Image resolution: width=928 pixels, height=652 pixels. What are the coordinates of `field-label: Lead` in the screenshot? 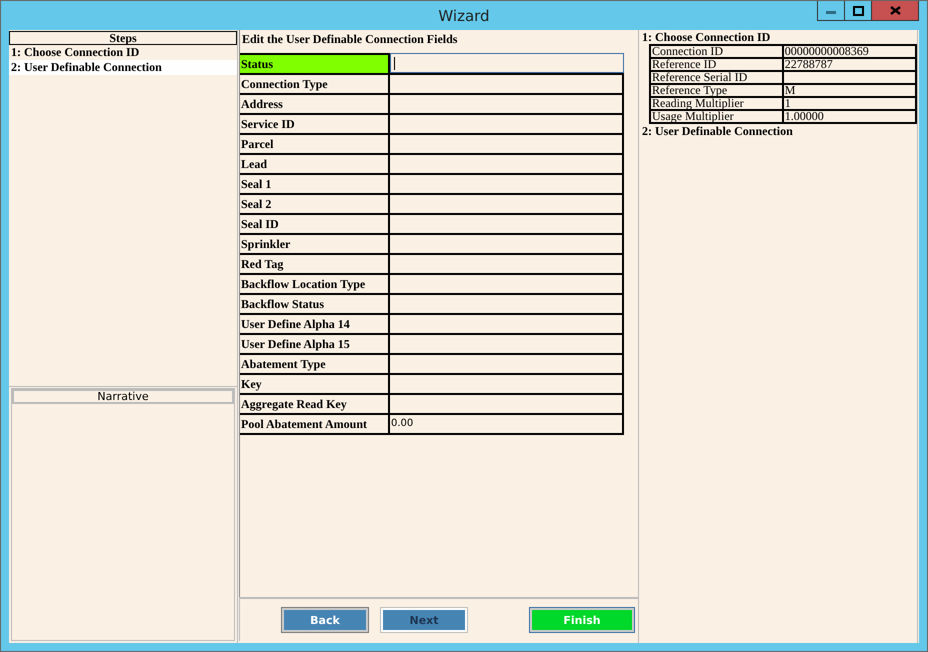 It's located at (315, 163).